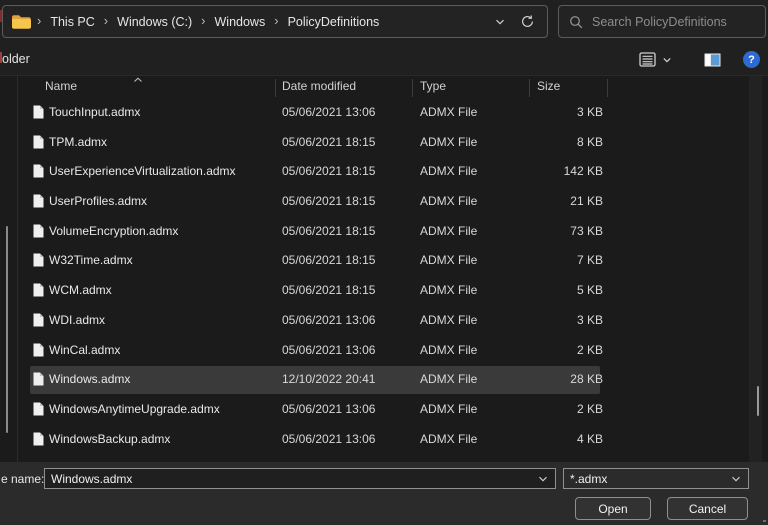 The height and width of the screenshot is (525, 768). What do you see at coordinates (329, 112) in the screenshot?
I see `file-date: 05/06/2021 13:06` at bounding box center [329, 112].